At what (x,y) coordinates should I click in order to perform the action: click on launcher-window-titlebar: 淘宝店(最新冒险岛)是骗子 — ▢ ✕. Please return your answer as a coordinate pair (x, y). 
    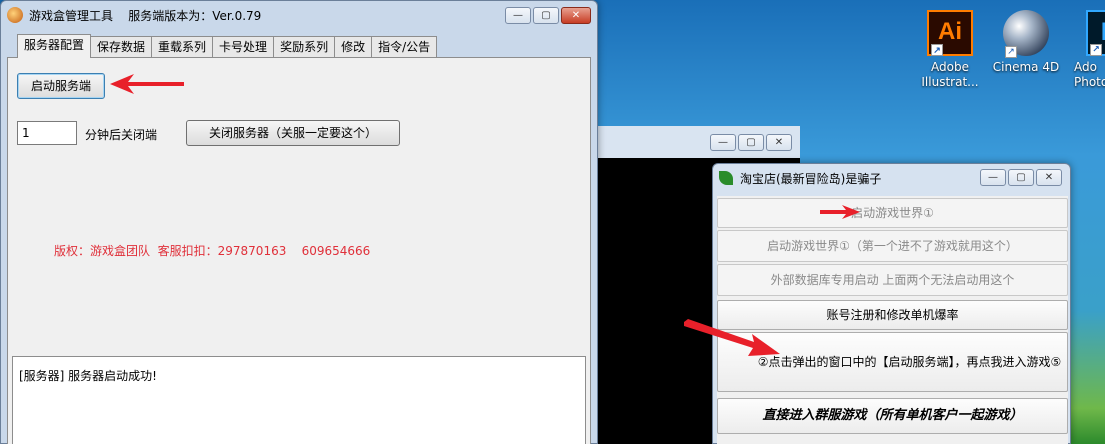
    Looking at the image, I should click on (891, 178).